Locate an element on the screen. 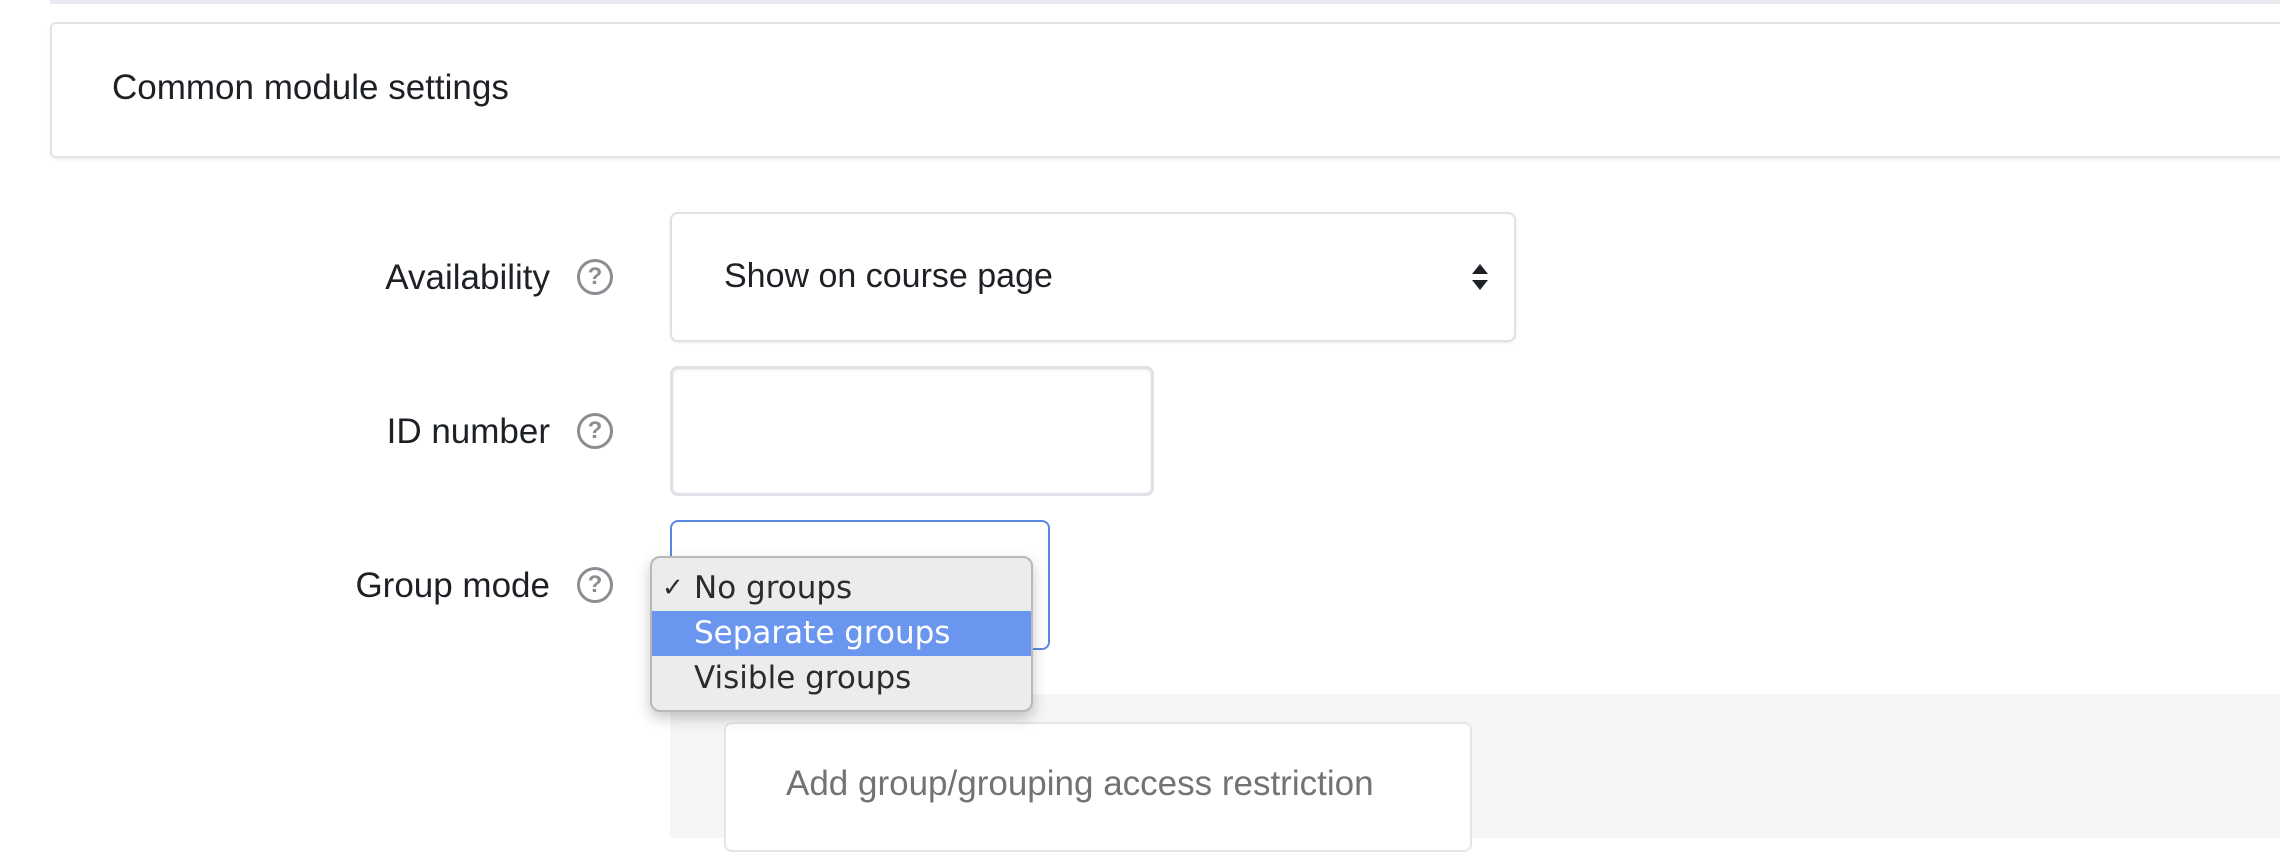  group-mode-option-visible-groups: Visible groups is located at coordinates (841, 678).